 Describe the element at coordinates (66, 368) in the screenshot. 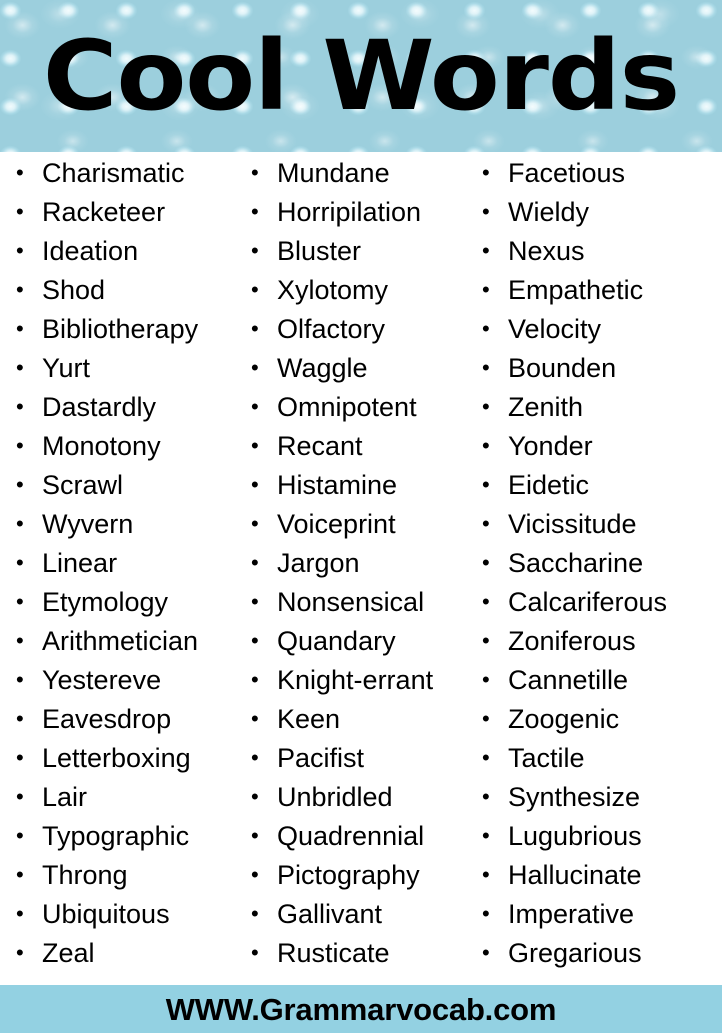

I see `word-label: Yurt` at that location.